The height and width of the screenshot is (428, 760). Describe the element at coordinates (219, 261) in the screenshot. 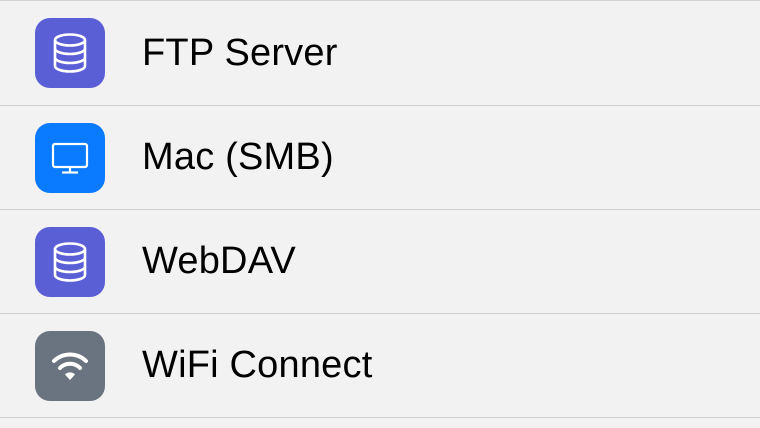

I see `item-label: WebDAV` at that location.